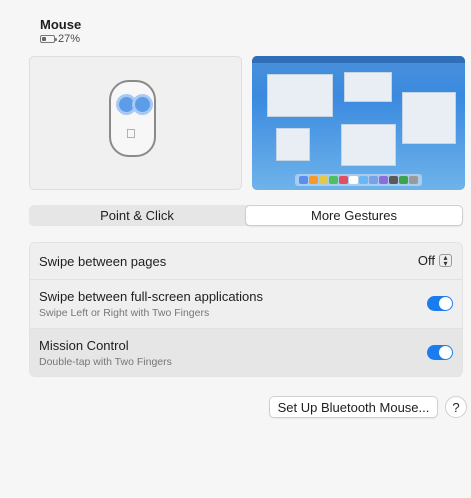  I want to click on mission-control-label: Mission Control, so click(84, 345).